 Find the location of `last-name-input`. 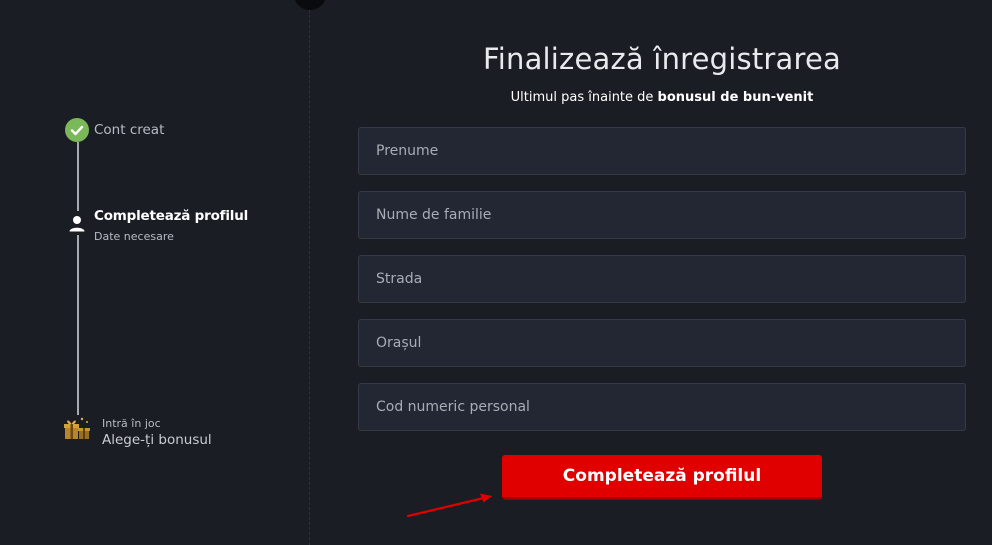

last-name-input is located at coordinates (662, 215).